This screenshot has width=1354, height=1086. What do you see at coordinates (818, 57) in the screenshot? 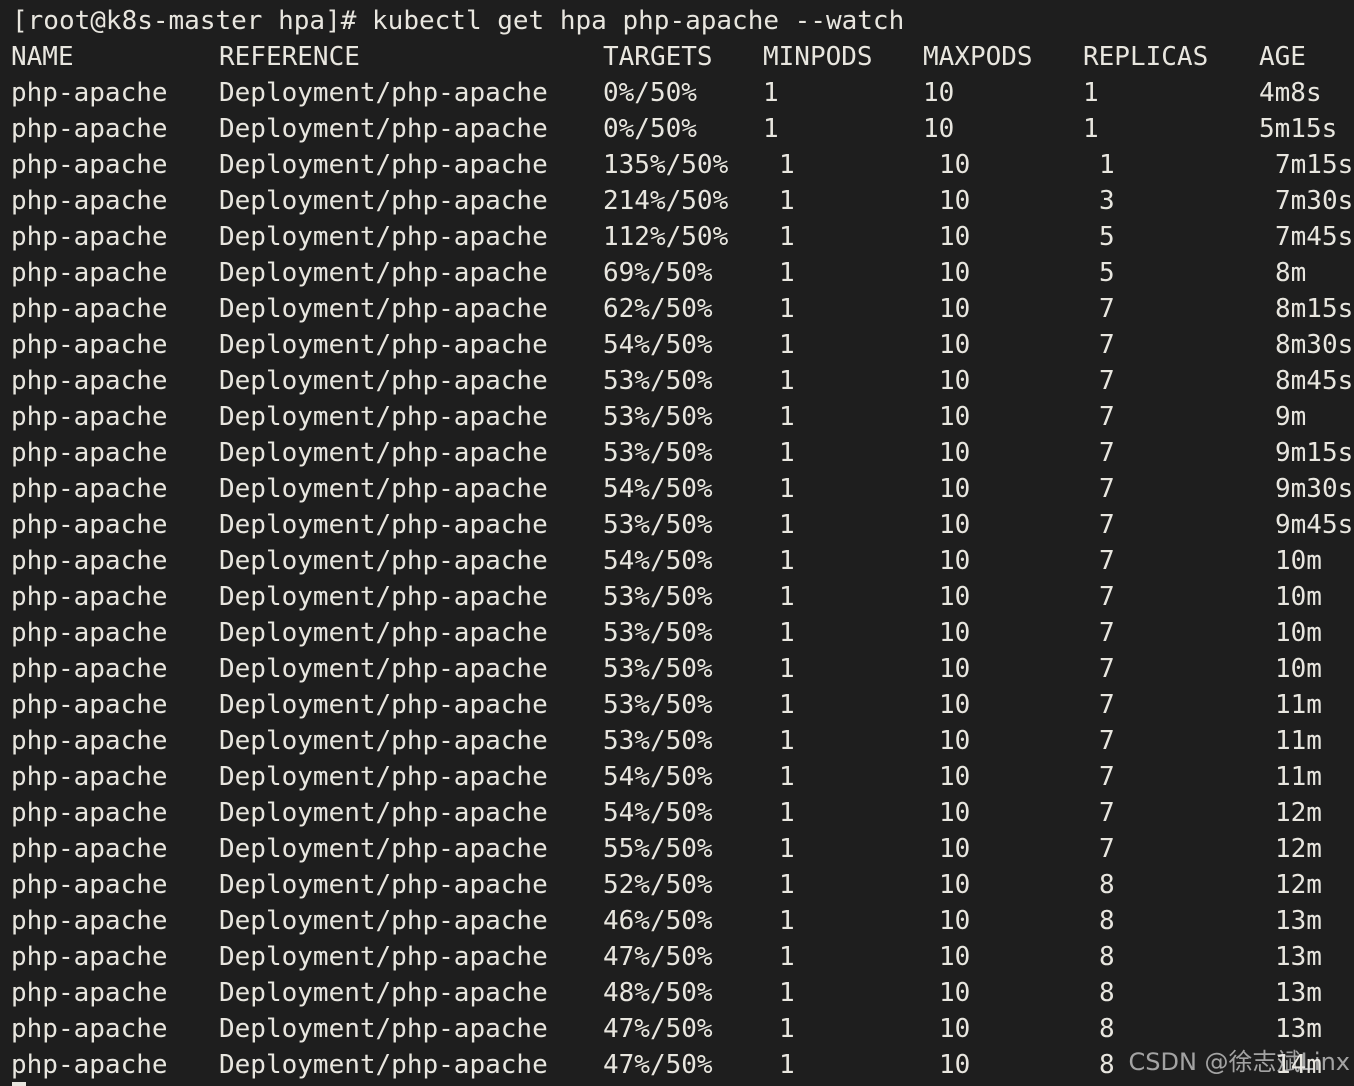
I see `column-header-minpods: MINPODS` at bounding box center [818, 57].